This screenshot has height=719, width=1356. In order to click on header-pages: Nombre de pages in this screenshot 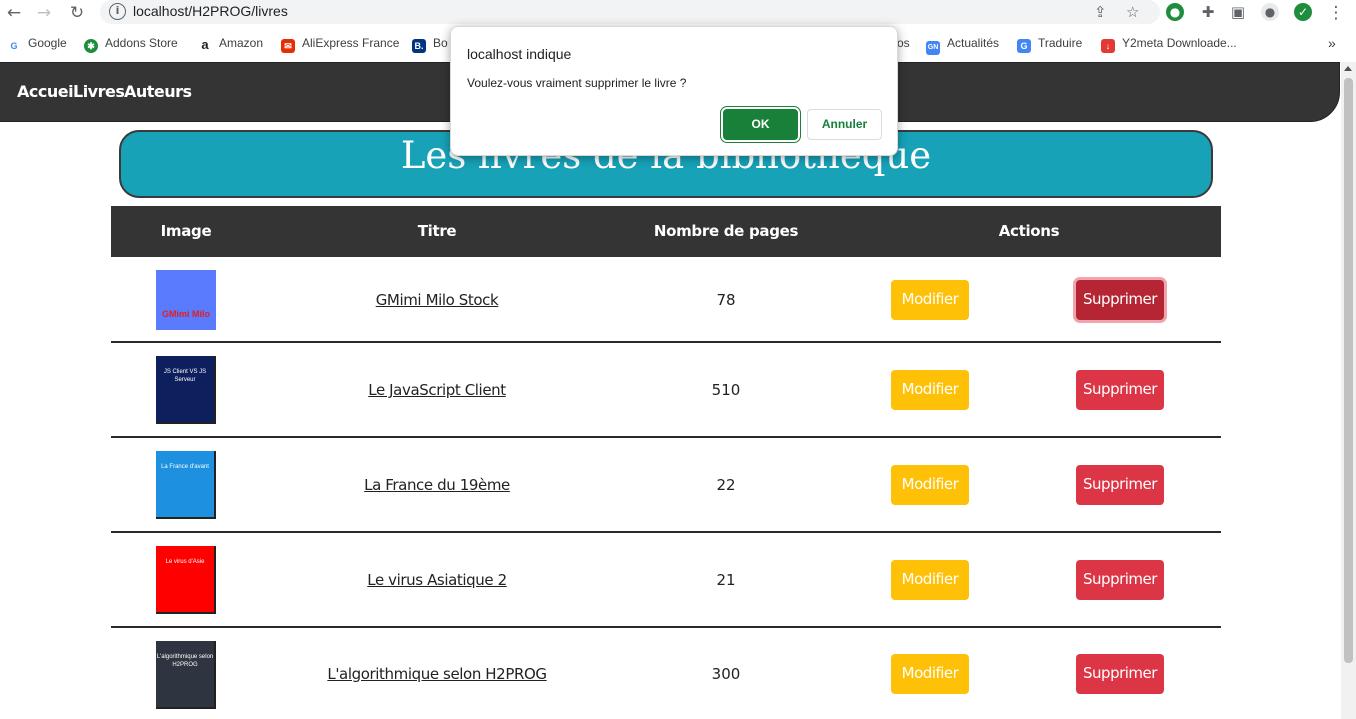, I will do `click(726, 231)`.